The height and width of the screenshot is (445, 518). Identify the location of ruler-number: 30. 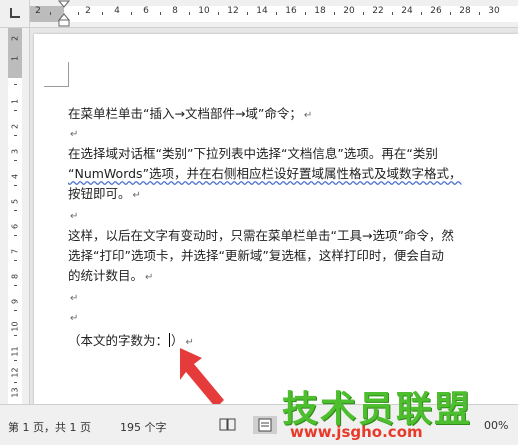
(494, 11).